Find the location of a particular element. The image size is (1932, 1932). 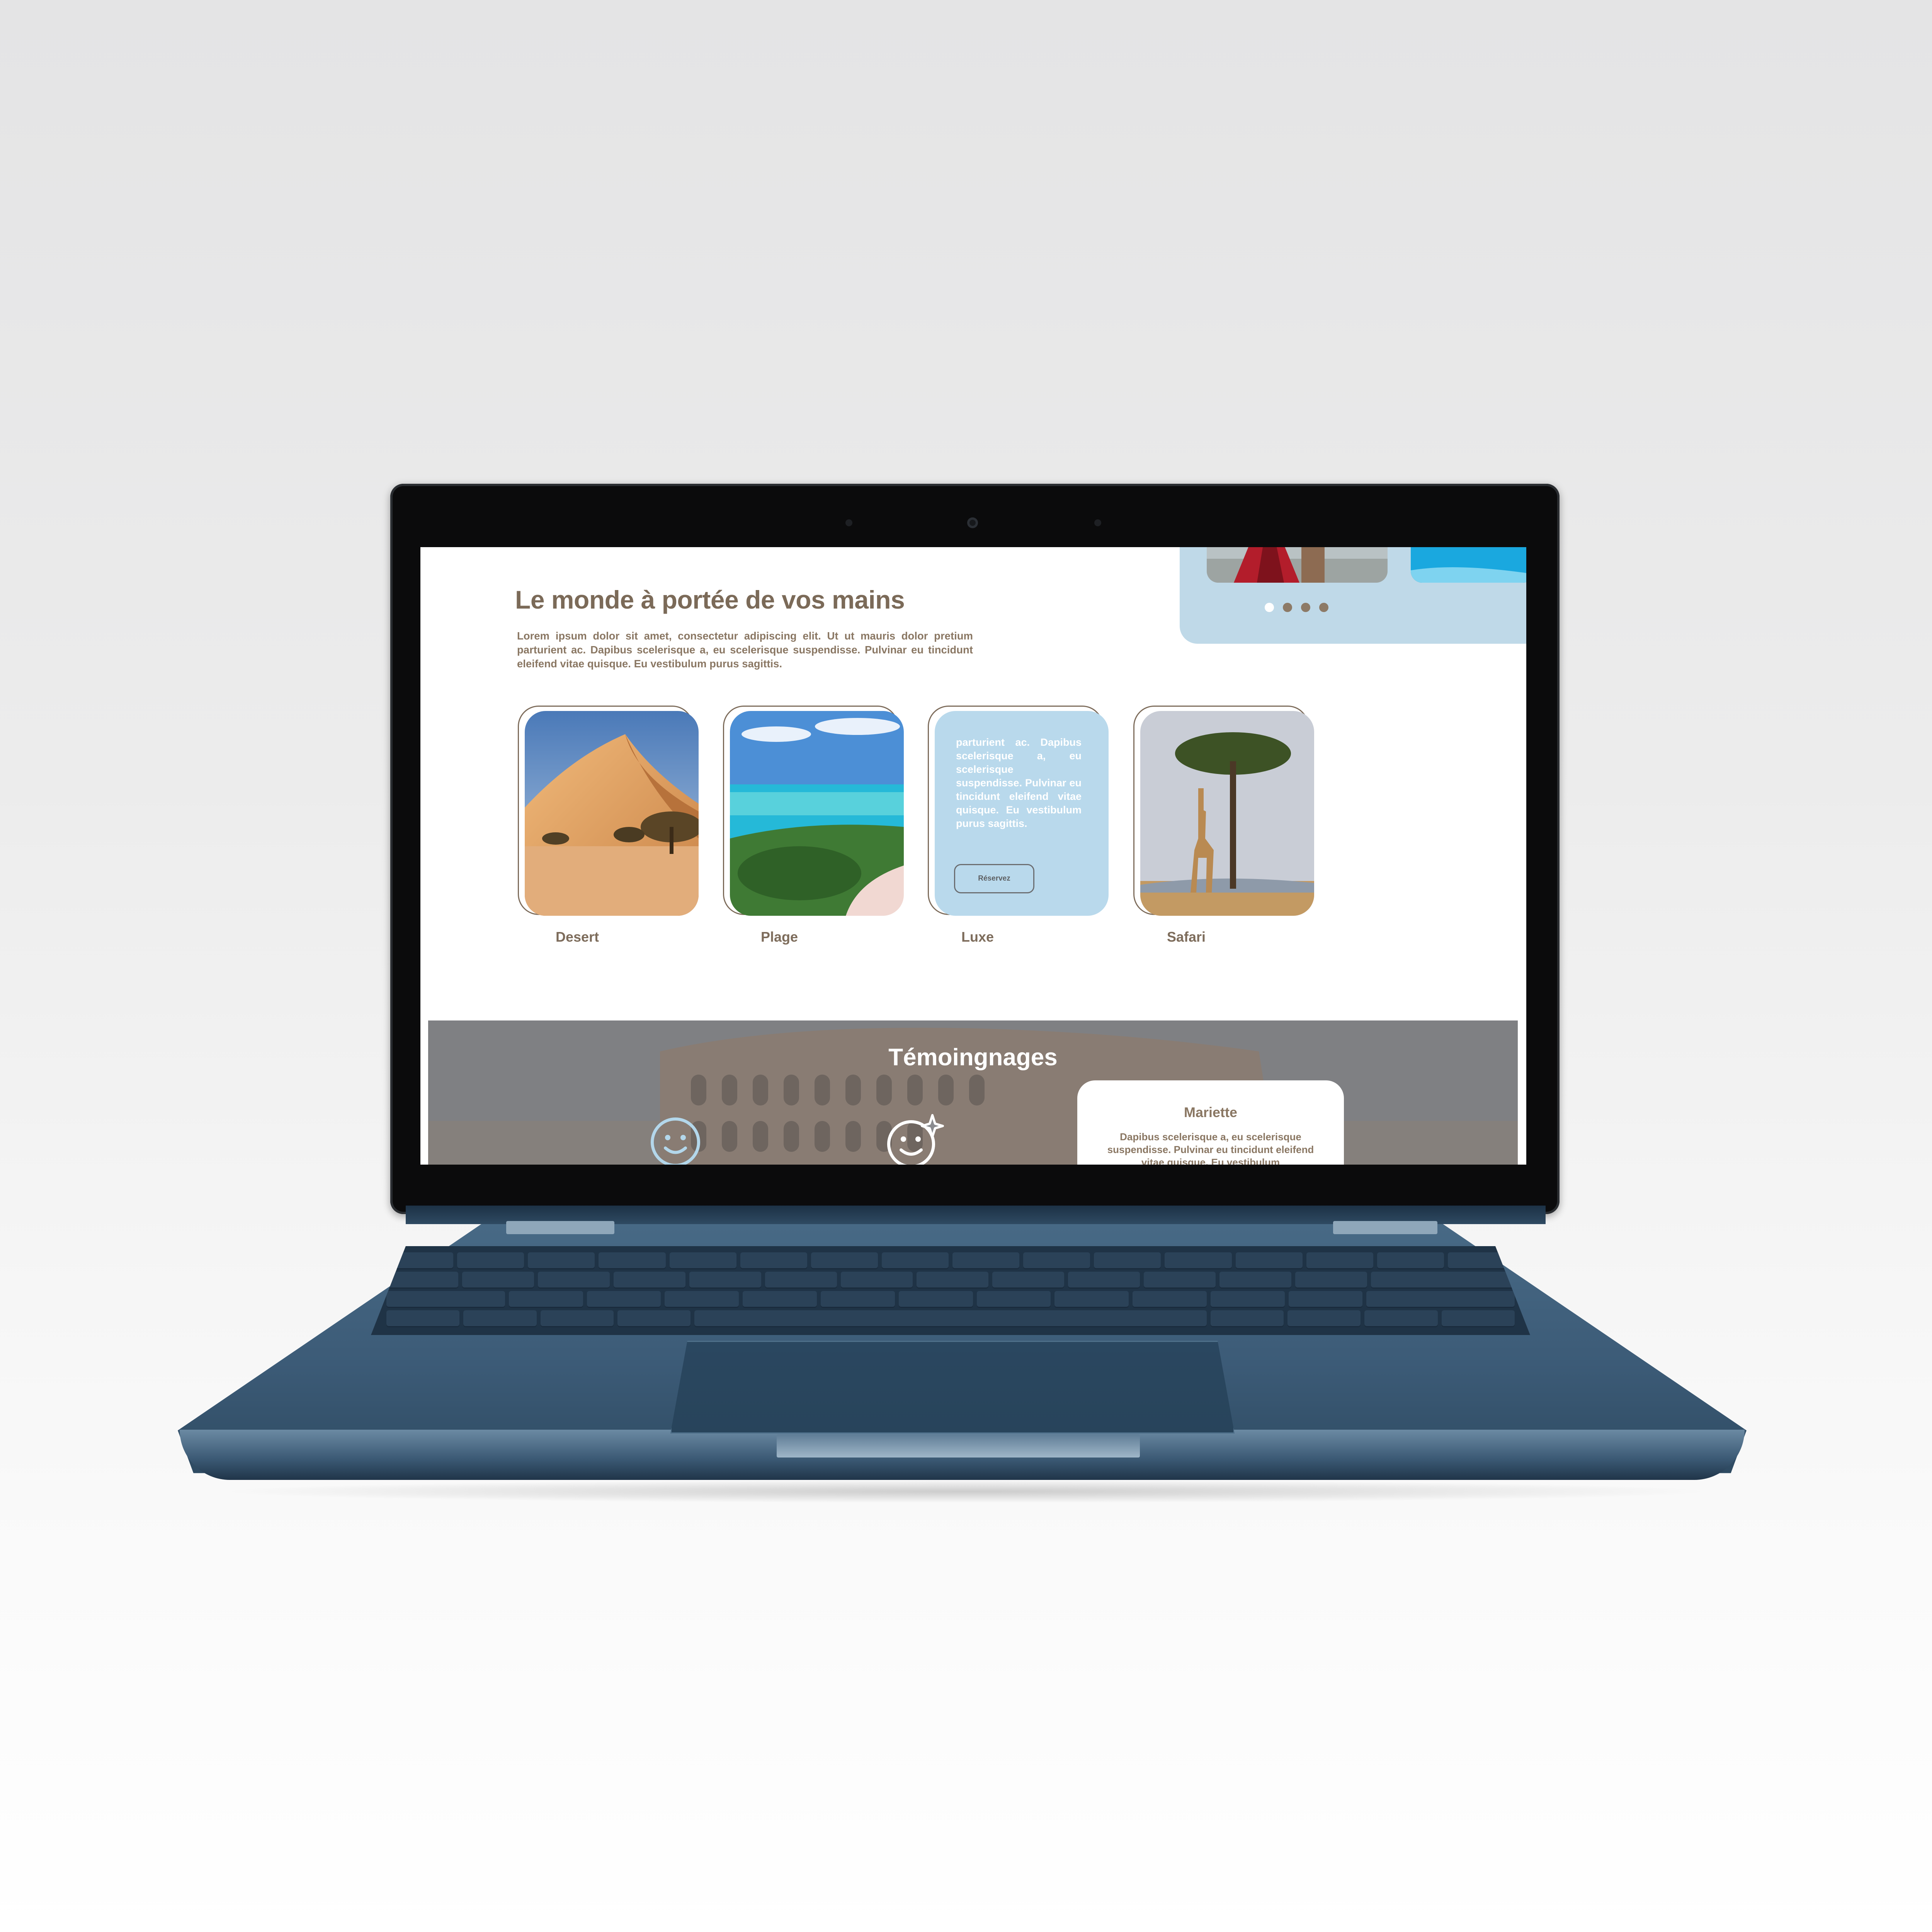

page-title: Le monde à portée de vos mains is located at coordinates (710, 599).